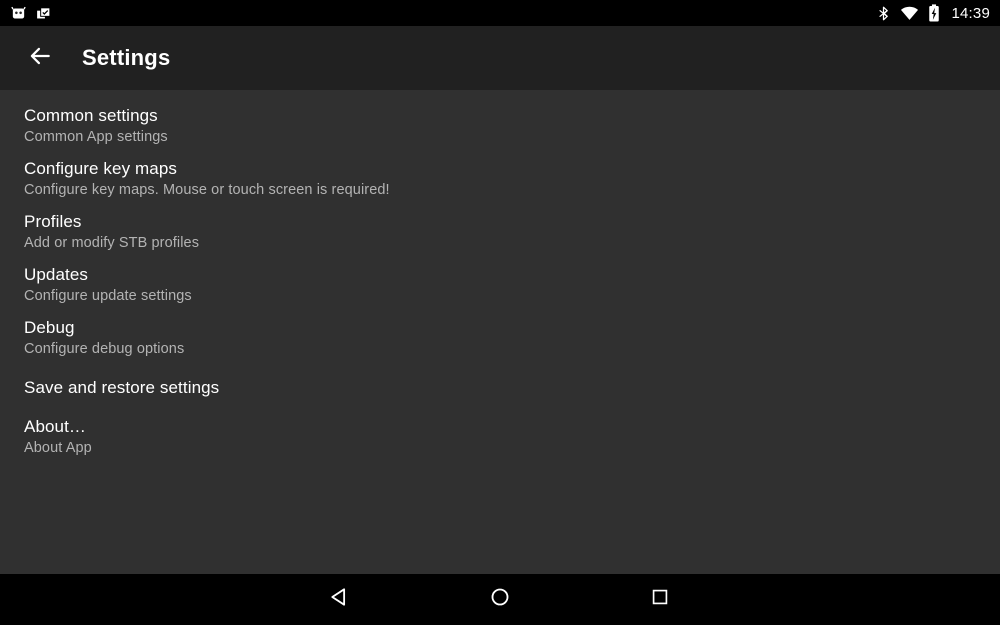 Image resolution: width=1000 pixels, height=625 pixels. What do you see at coordinates (91, 115) in the screenshot?
I see `list-item-title: Common settings` at bounding box center [91, 115].